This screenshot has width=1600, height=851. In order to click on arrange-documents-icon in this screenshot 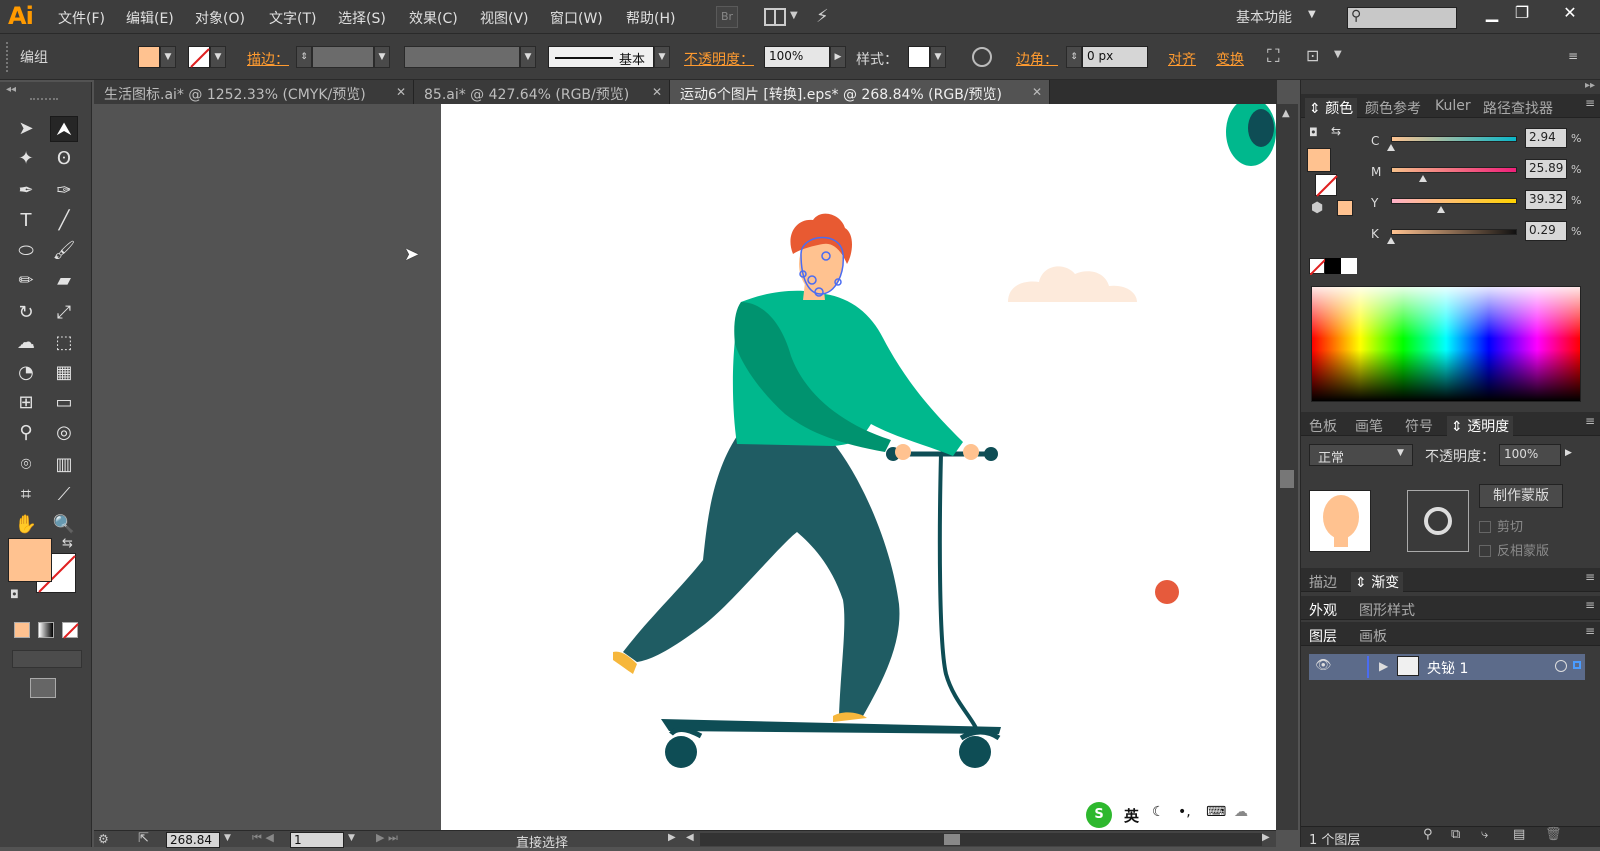, I will do `click(775, 17)`.